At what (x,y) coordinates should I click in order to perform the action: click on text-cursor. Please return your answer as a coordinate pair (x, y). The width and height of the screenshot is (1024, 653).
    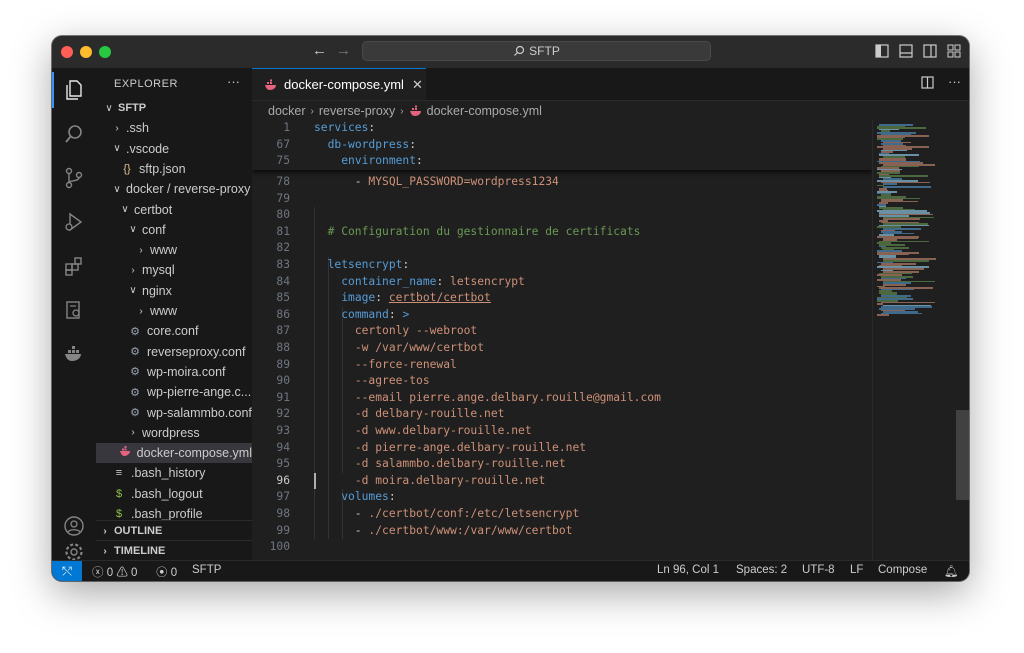
    Looking at the image, I should click on (315, 481).